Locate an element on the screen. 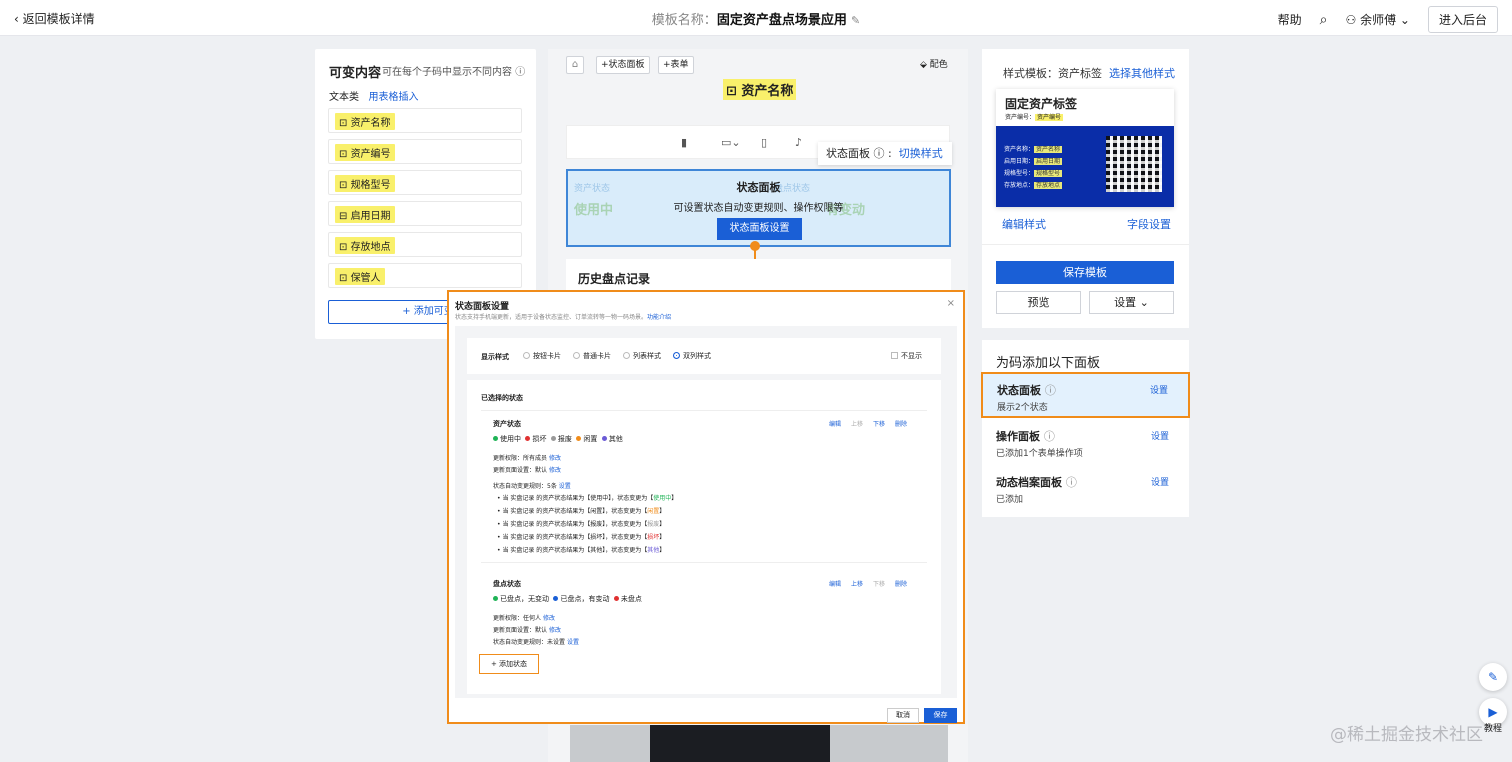 Image resolution: width=1512 pixels, height=762 pixels. search-icon: ⌕ is located at coordinates (1324, 20).